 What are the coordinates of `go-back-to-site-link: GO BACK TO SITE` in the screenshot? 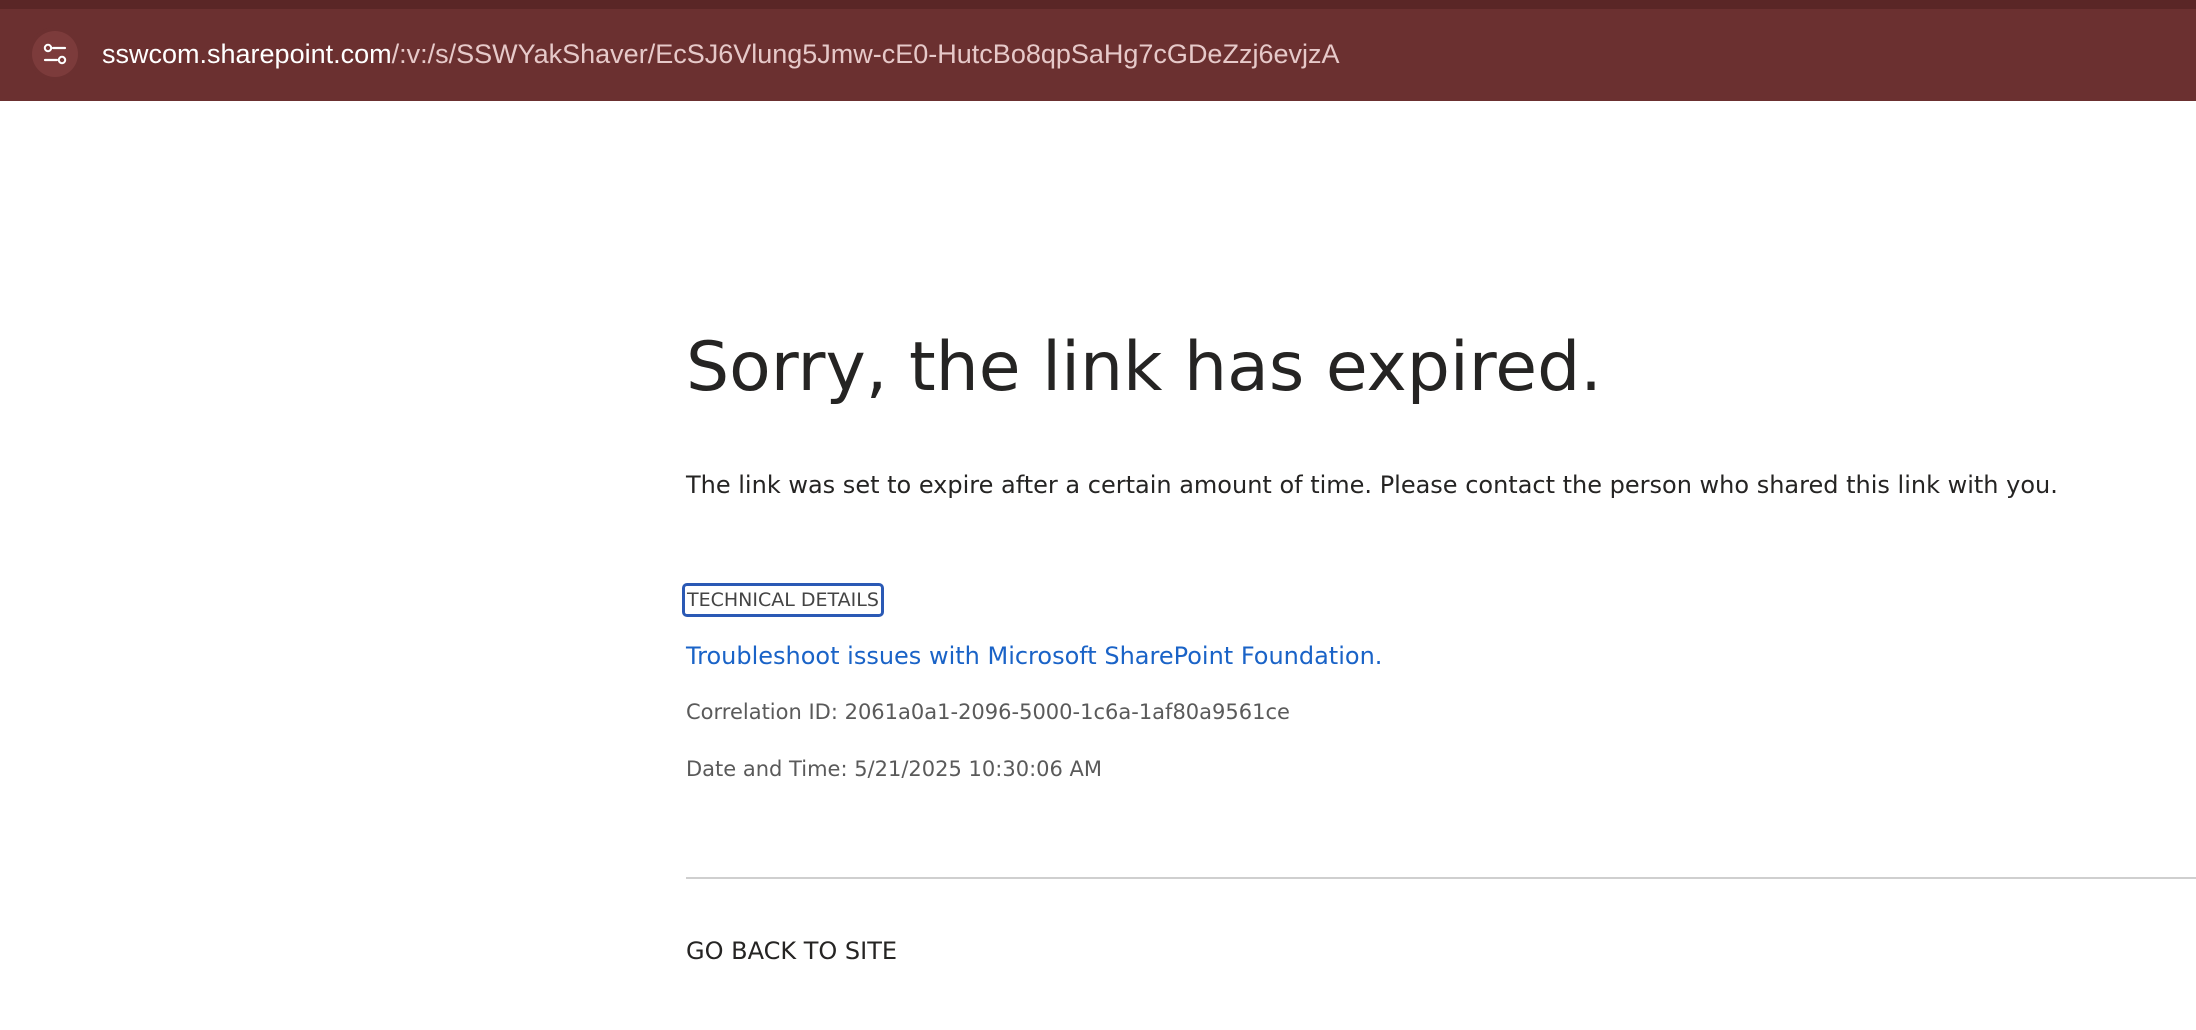 It's located at (791, 951).